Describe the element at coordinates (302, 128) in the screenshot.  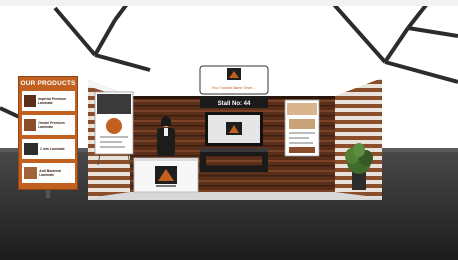
I see `right-standee-poster` at that location.